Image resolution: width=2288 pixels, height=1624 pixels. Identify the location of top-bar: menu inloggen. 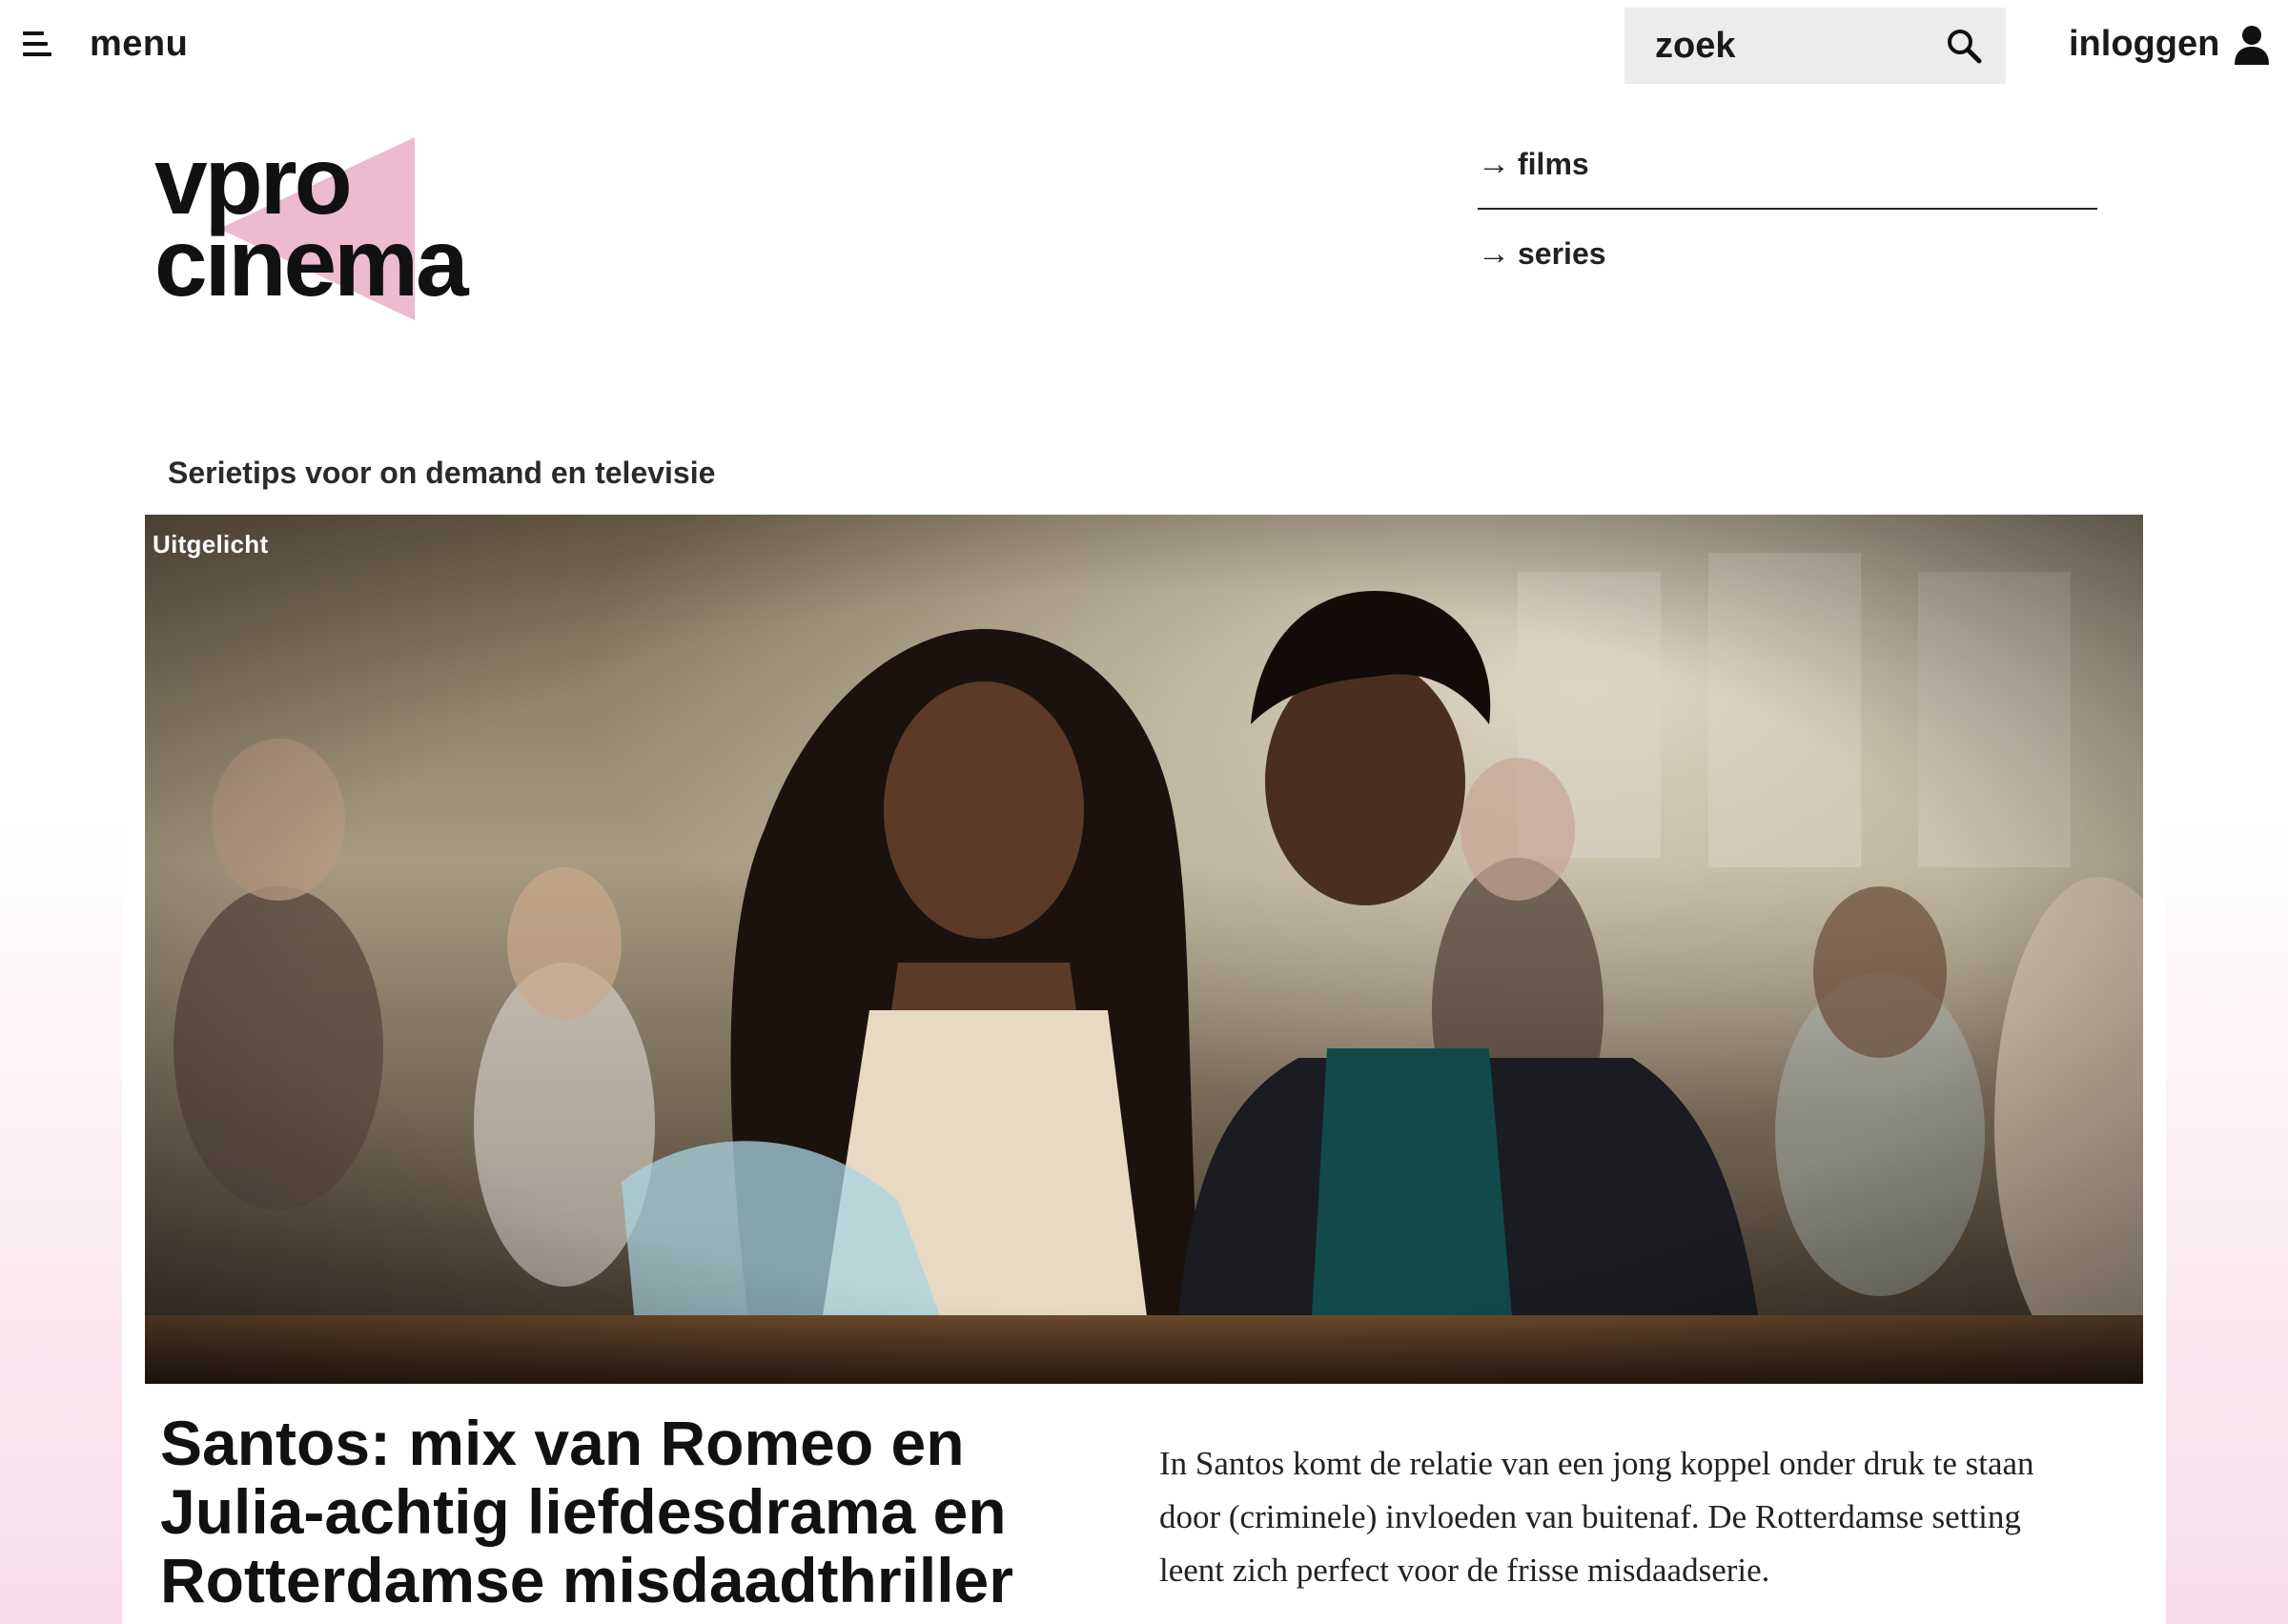
(1144, 43).